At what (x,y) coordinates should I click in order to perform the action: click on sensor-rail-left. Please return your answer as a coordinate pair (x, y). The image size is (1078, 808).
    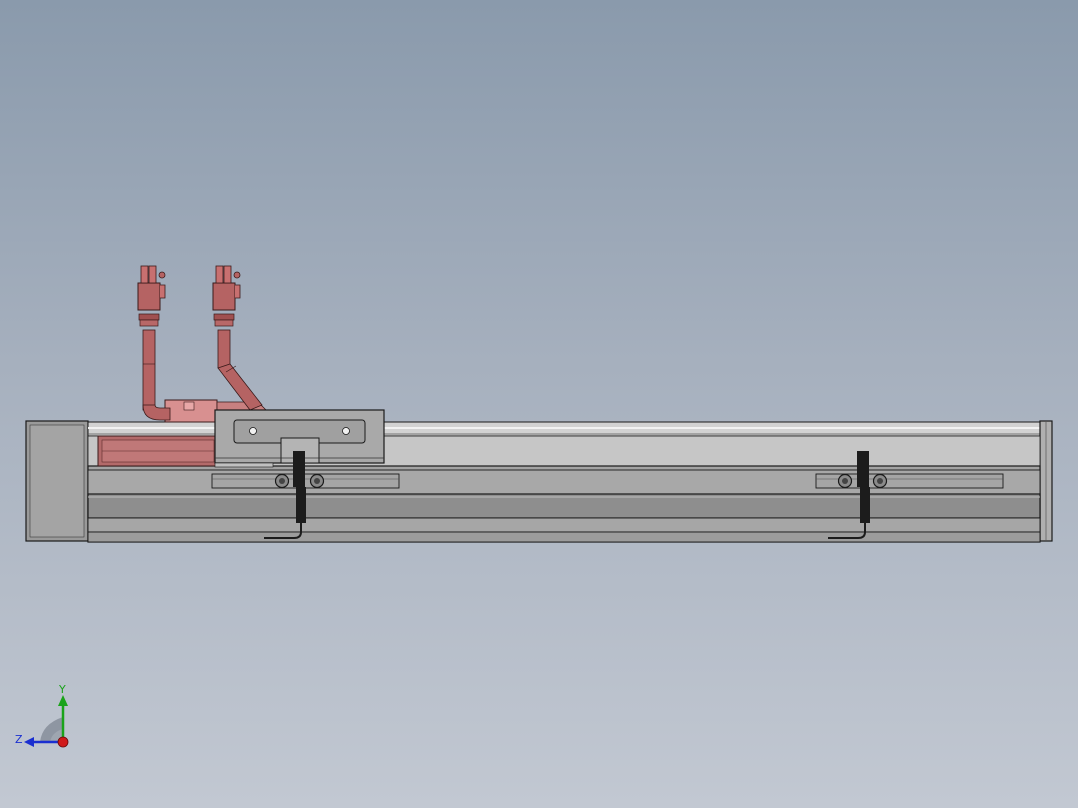
    Looking at the image, I should click on (305, 481).